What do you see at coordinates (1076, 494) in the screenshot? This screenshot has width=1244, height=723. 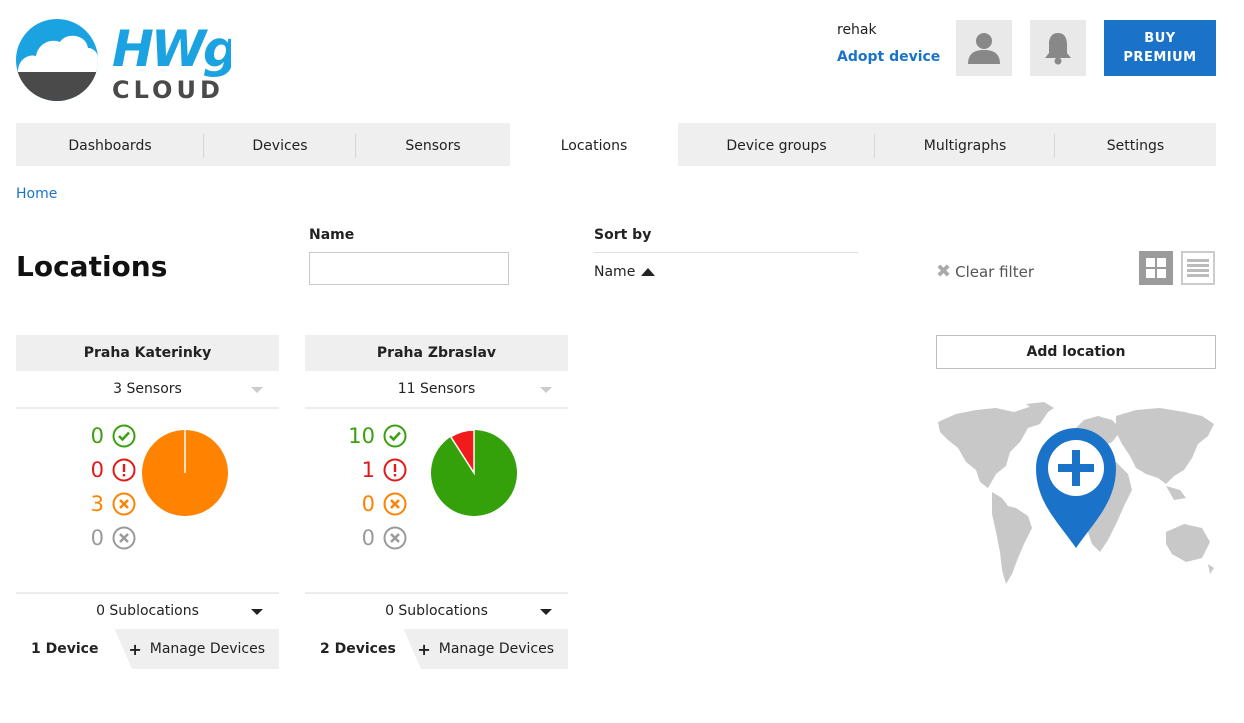 I see `world-map-add-location` at bounding box center [1076, 494].